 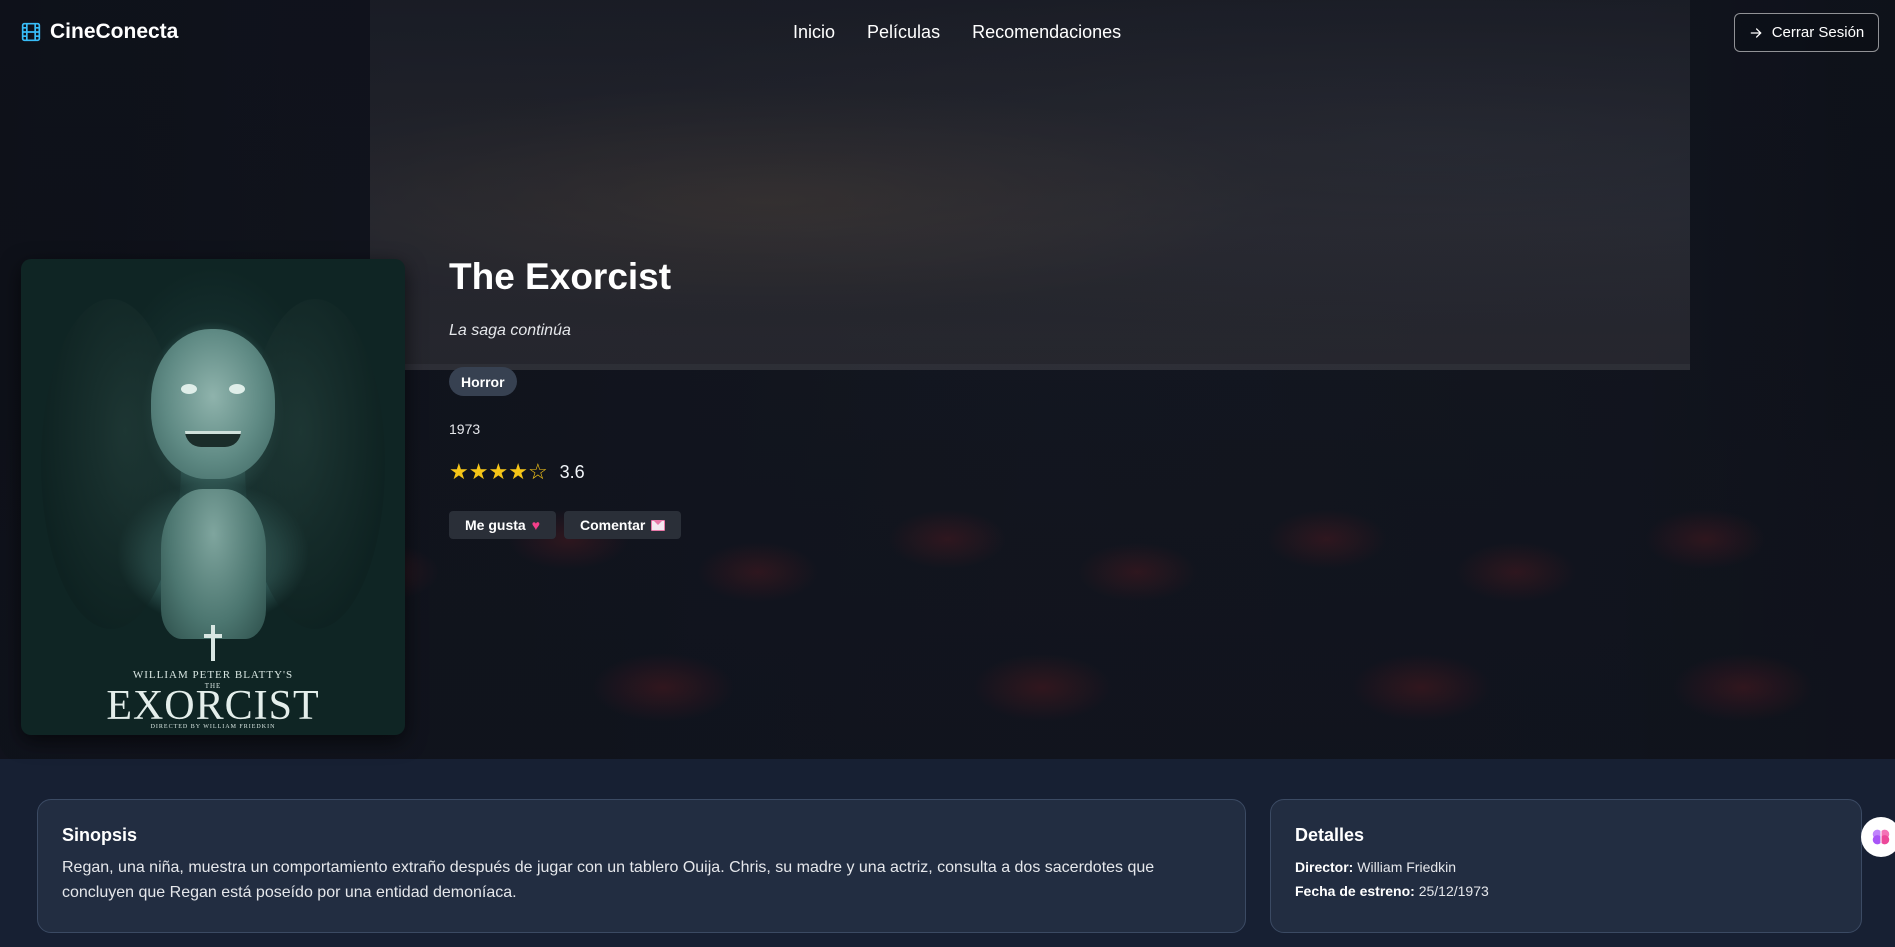 I want to click on poster-director-credit: DIRECTED BY WILLIAM FRIEDKIN, so click(x=213, y=727).